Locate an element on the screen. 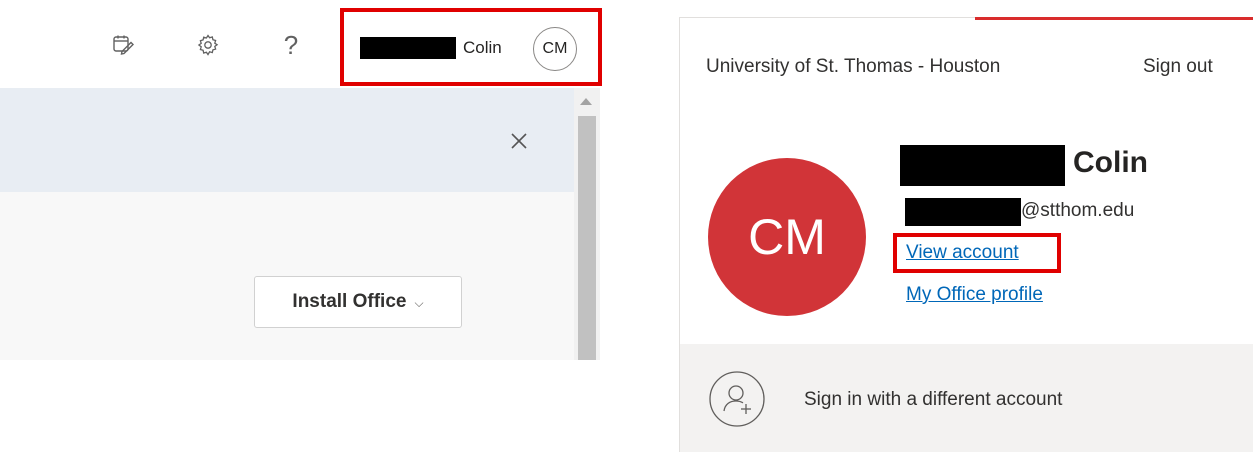 This screenshot has width=1253, height=452. profile-email-domain: @stthom.edu is located at coordinates (1078, 210).